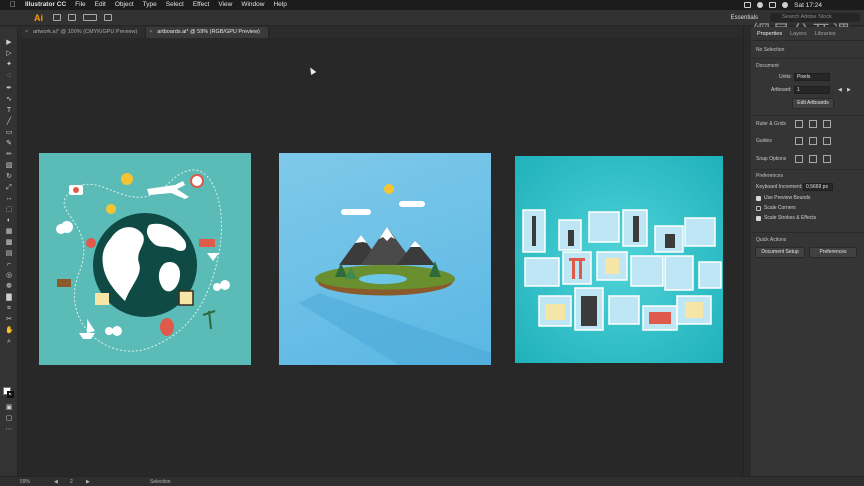 Image resolution: width=864 pixels, height=486 pixels. Describe the element at coordinates (9, 43) in the screenshot. I see `selection-tool-icon: ▶` at that location.